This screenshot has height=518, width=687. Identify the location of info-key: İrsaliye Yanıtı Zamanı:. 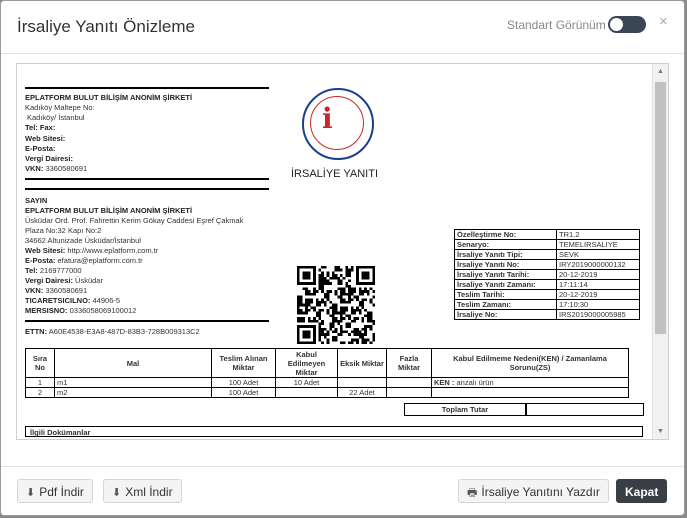
(505, 284).